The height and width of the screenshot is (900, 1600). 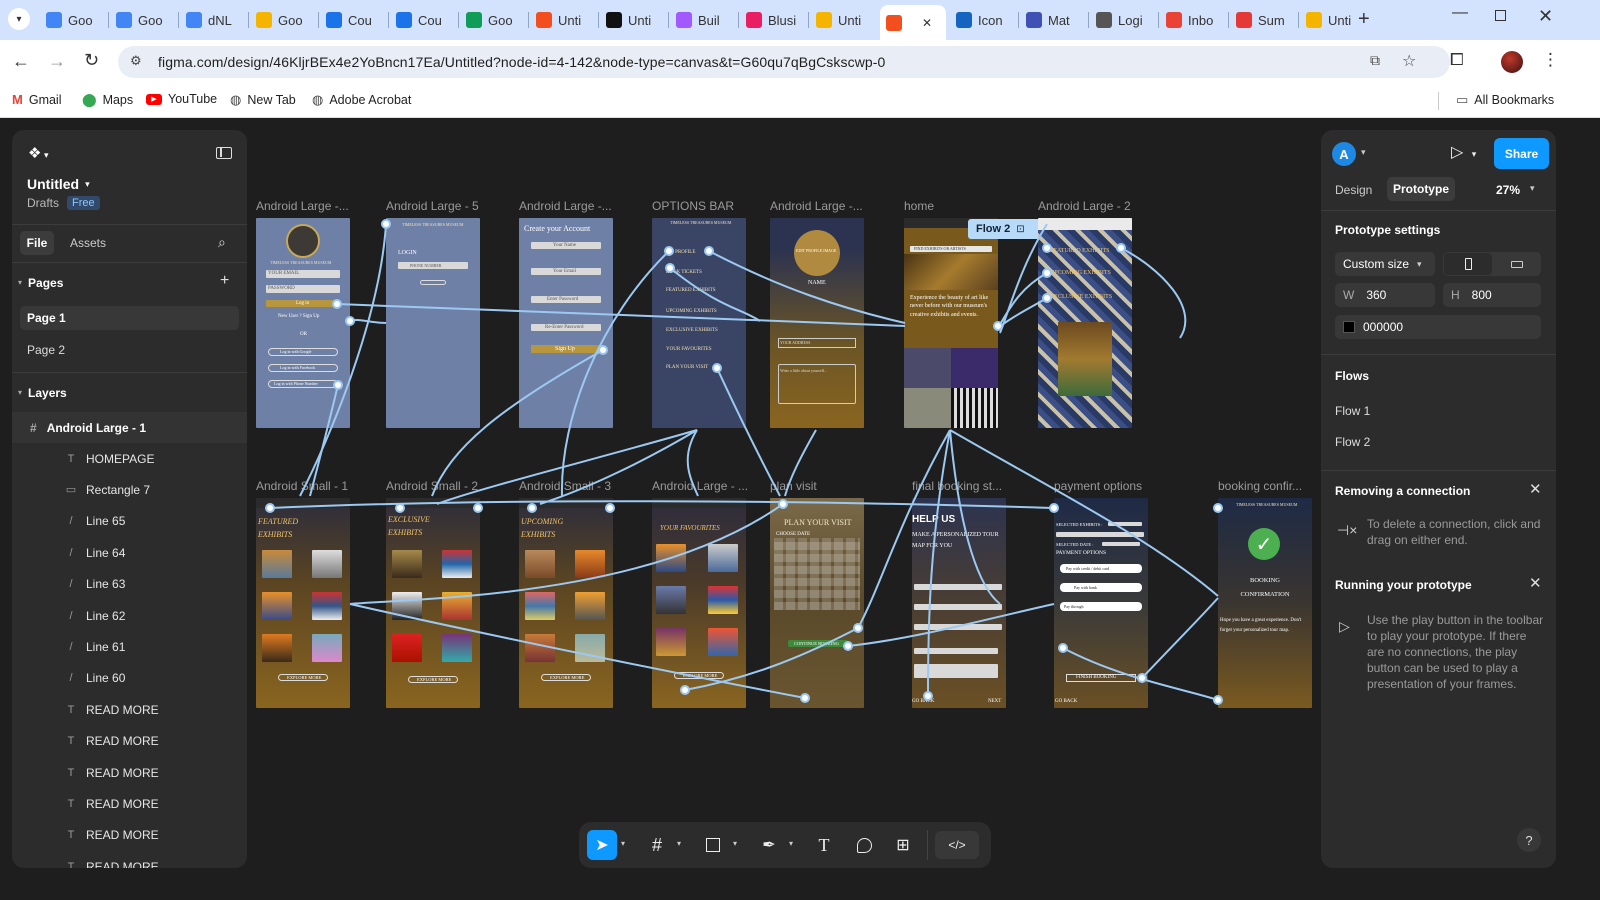 What do you see at coordinates (129, 458) in the screenshot?
I see `layer-item: T HOMEPAGE` at bounding box center [129, 458].